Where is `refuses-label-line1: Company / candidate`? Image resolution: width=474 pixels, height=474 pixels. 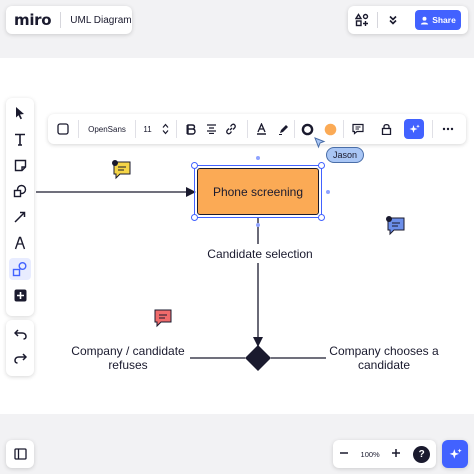 refuses-label-line1: Company / candidate is located at coordinates (128, 351).